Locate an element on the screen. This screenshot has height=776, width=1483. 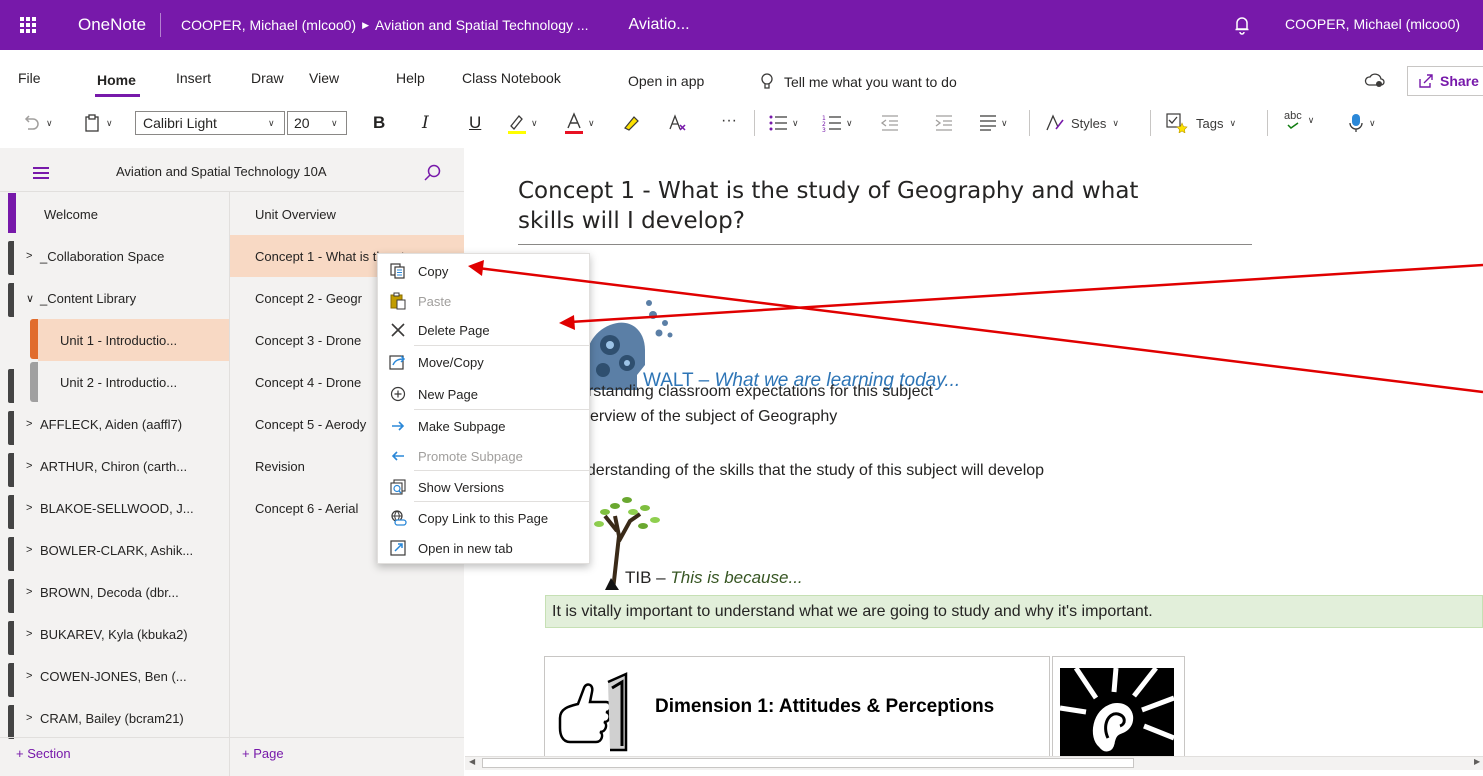
styles-button: Styles ∨ is located at coordinates (1082, 123).